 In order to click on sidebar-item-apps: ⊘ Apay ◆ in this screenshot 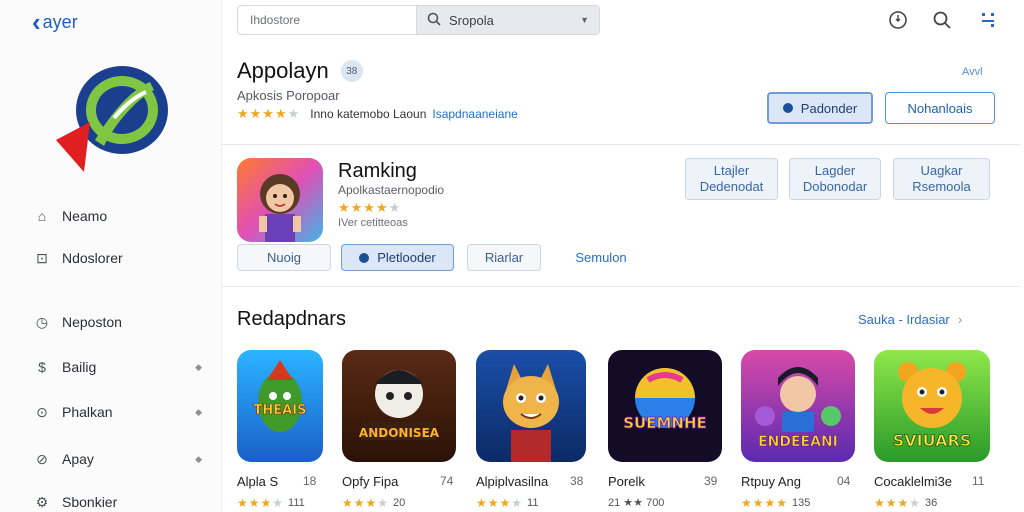, I will do `click(117, 459)`.